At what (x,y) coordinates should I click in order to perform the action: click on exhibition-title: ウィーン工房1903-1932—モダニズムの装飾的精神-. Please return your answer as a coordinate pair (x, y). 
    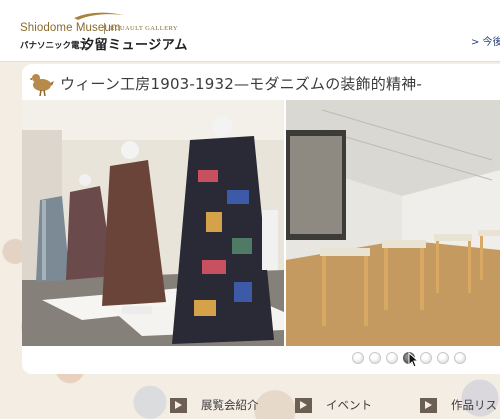
    Looking at the image, I should click on (241, 83).